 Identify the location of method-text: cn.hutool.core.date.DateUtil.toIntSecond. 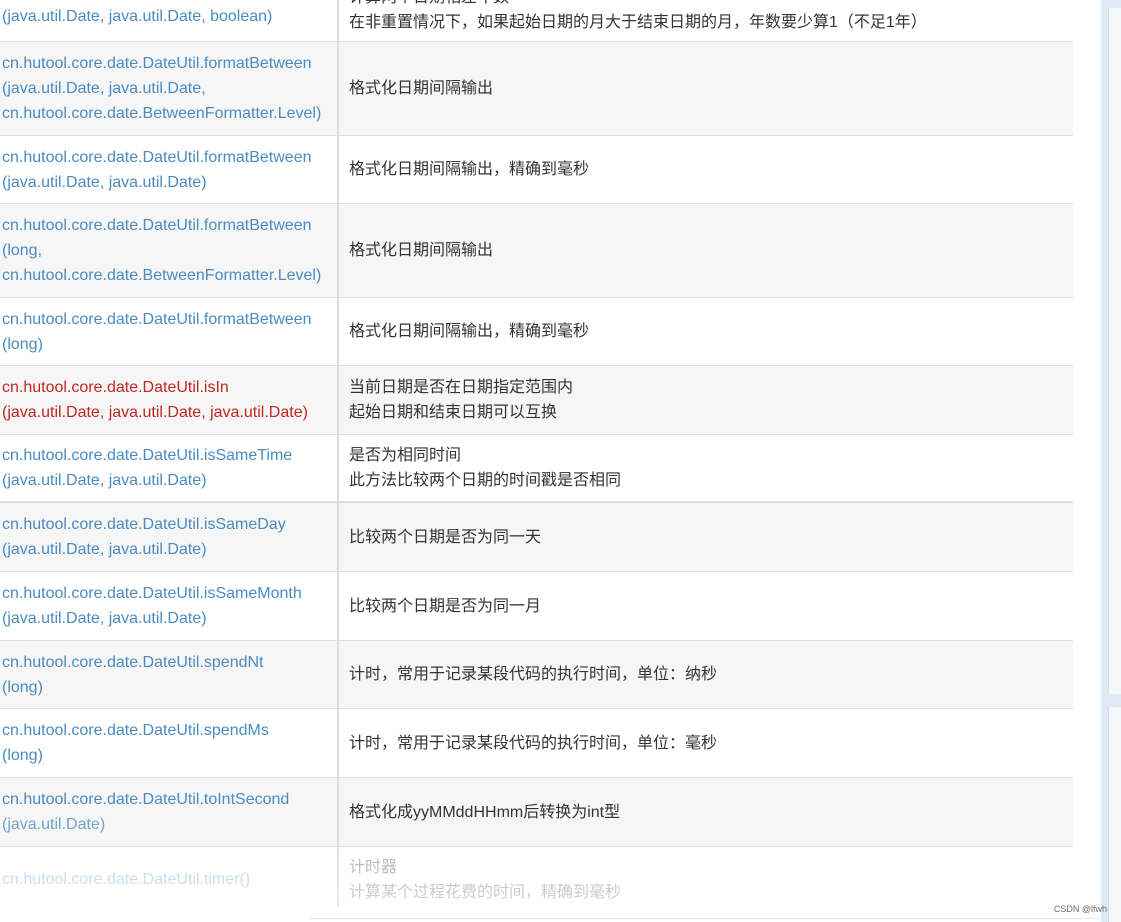
(169, 799).